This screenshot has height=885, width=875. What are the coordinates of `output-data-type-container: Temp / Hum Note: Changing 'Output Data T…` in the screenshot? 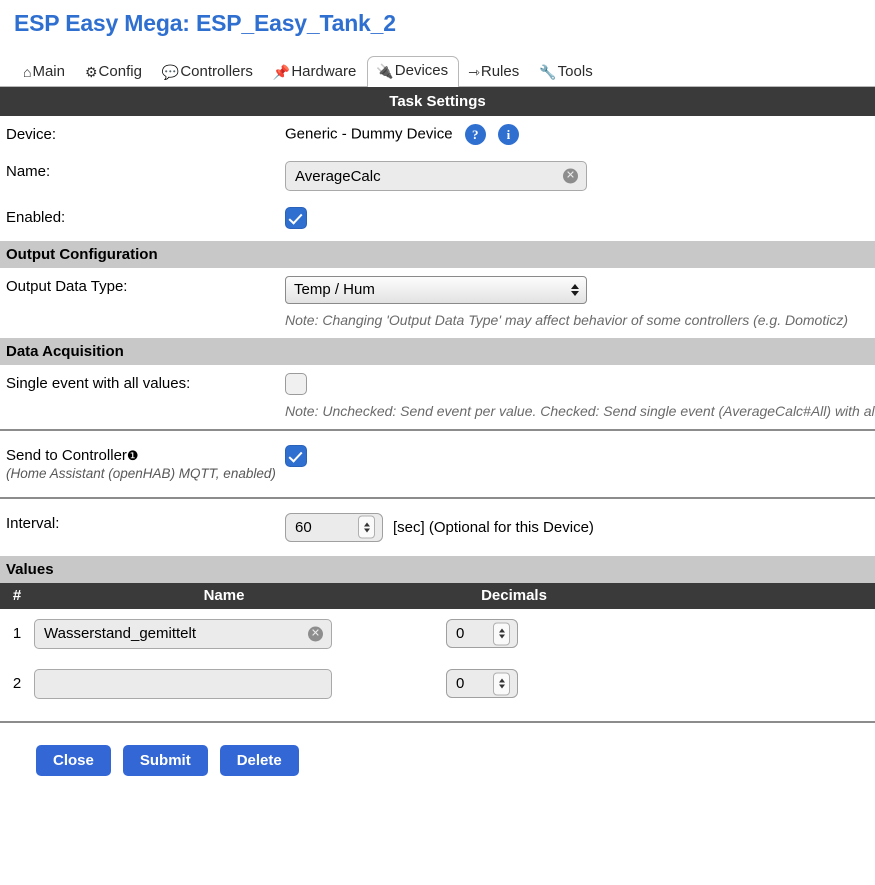 It's located at (580, 303).